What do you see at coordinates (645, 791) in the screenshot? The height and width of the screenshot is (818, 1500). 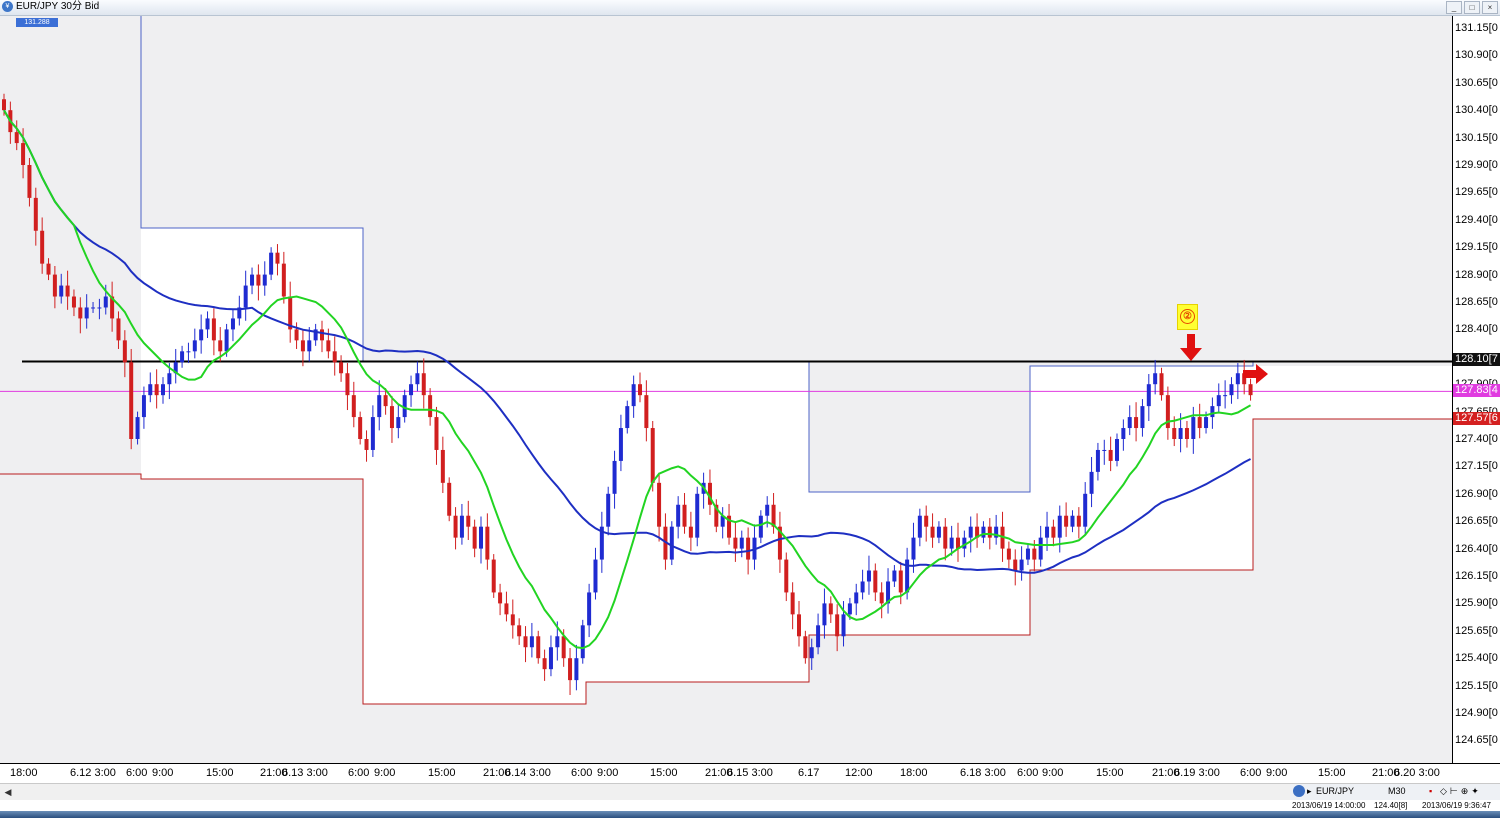 I see `chart-scrollbar: ◀` at bounding box center [645, 791].